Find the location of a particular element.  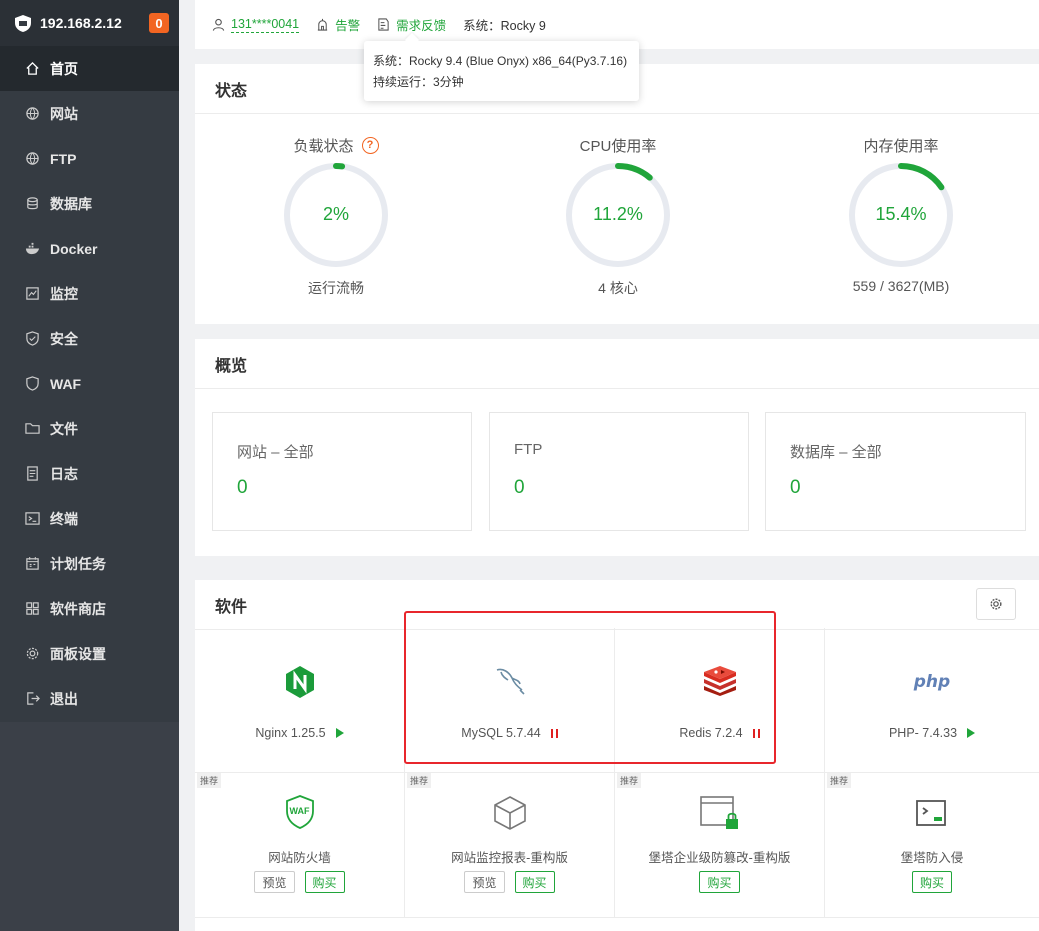

waf-shield-icon: WAF is located at coordinates (299, 812).